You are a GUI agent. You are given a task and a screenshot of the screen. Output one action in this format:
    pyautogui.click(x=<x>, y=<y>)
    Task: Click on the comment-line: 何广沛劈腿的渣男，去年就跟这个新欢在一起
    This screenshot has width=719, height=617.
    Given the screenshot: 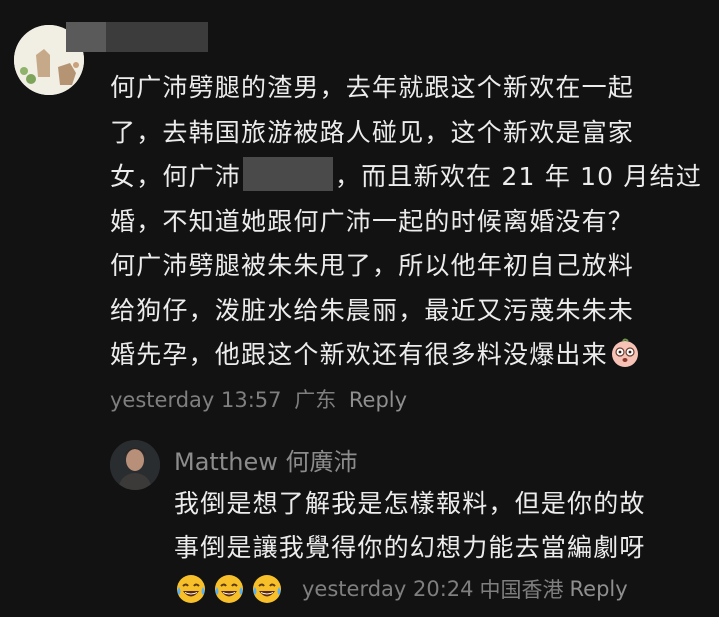 What is the action you would take?
    pyautogui.click(x=372, y=87)
    